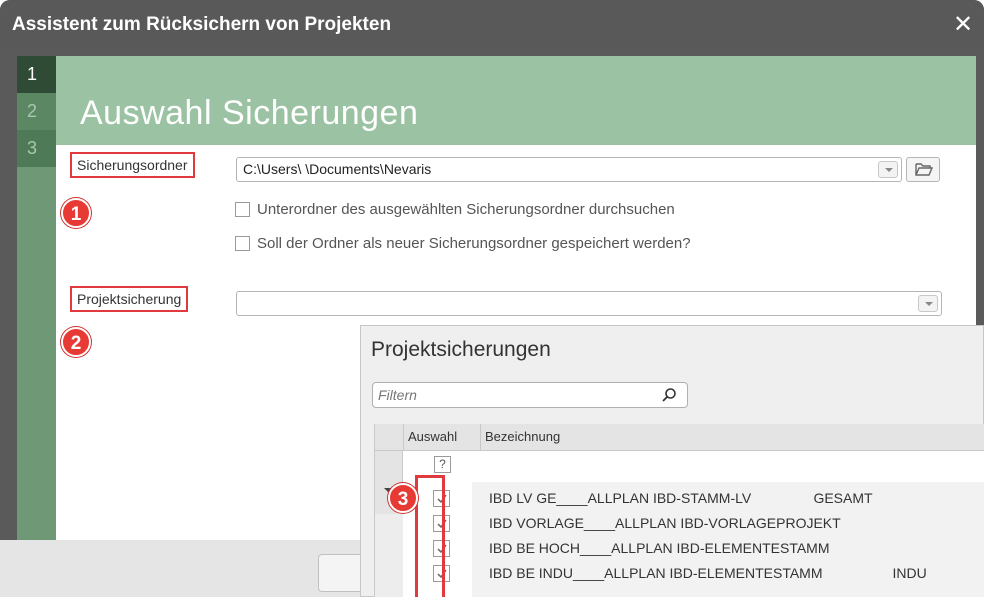  What do you see at coordinates (442, 464) in the screenshot?
I see `auswahl-filter-cell: ?` at bounding box center [442, 464].